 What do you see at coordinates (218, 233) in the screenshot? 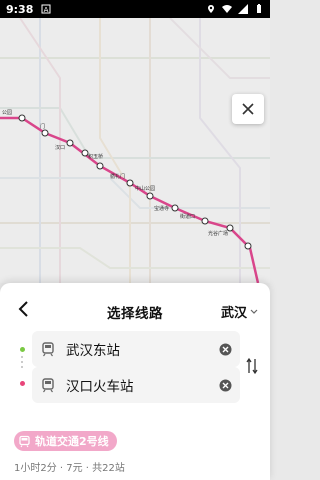
I see `map-label: 光谷广场` at bounding box center [218, 233].